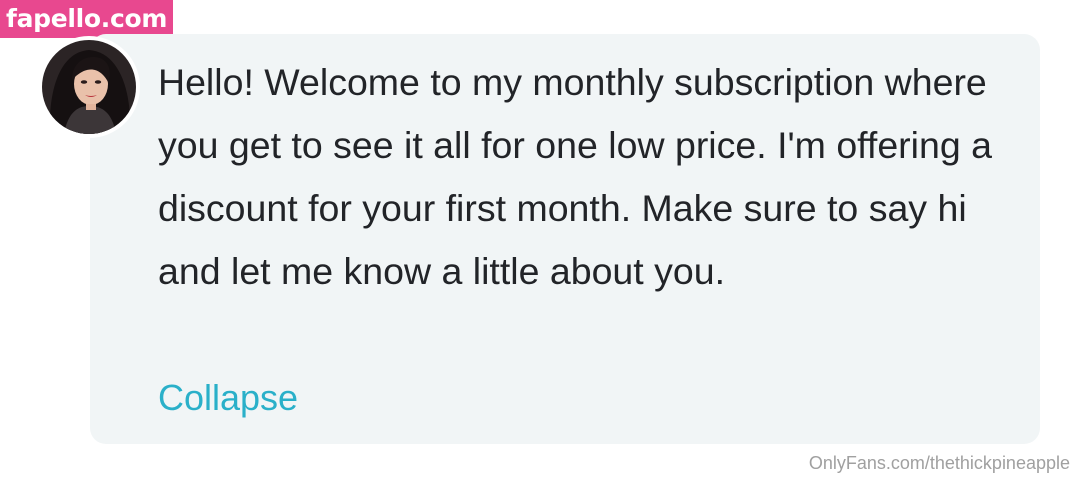 This screenshot has height=498, width=1080. I want to click on source-url-watermark: OnlyFans.com/thethickpineapple, so click(939, 463).